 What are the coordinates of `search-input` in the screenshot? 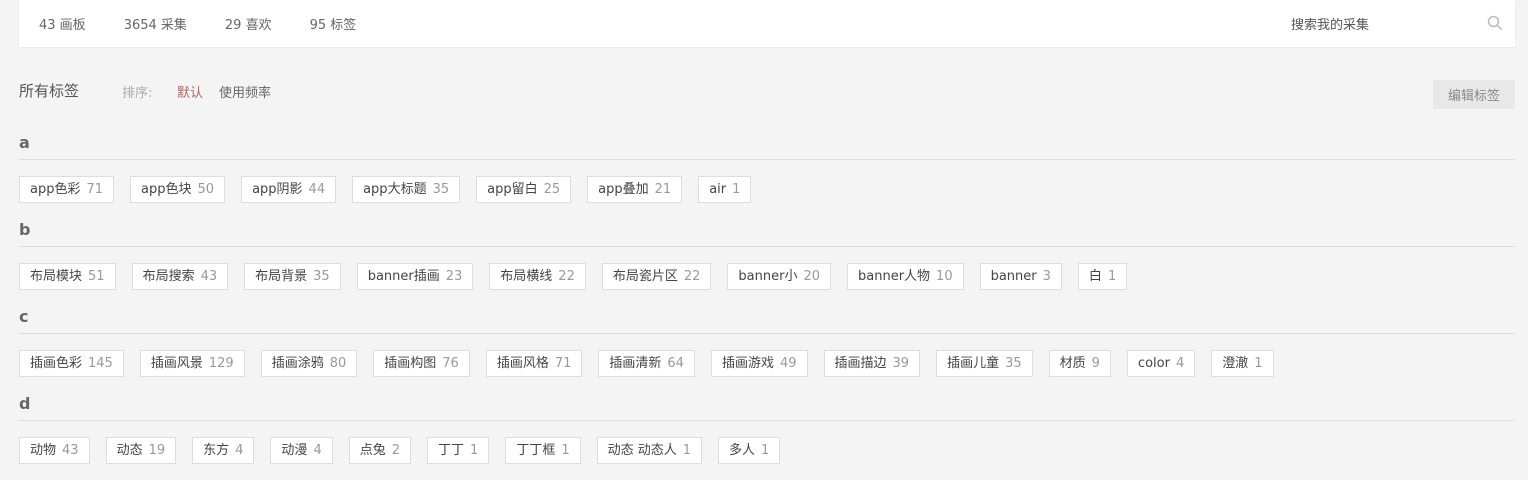 It's located at (1381, 25).